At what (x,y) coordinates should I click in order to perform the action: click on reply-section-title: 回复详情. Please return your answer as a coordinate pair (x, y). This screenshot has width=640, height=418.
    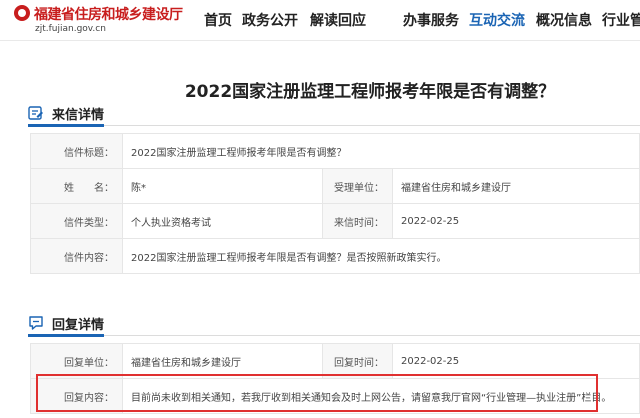
    Looking at the image, I should click on (78, 325).